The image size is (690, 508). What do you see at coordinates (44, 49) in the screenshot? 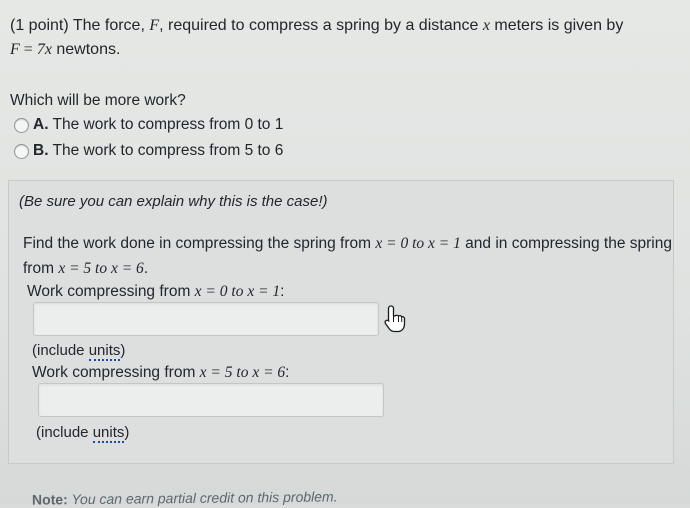
I see `equation-rhs: 7x` at bounding box center [44, 49].